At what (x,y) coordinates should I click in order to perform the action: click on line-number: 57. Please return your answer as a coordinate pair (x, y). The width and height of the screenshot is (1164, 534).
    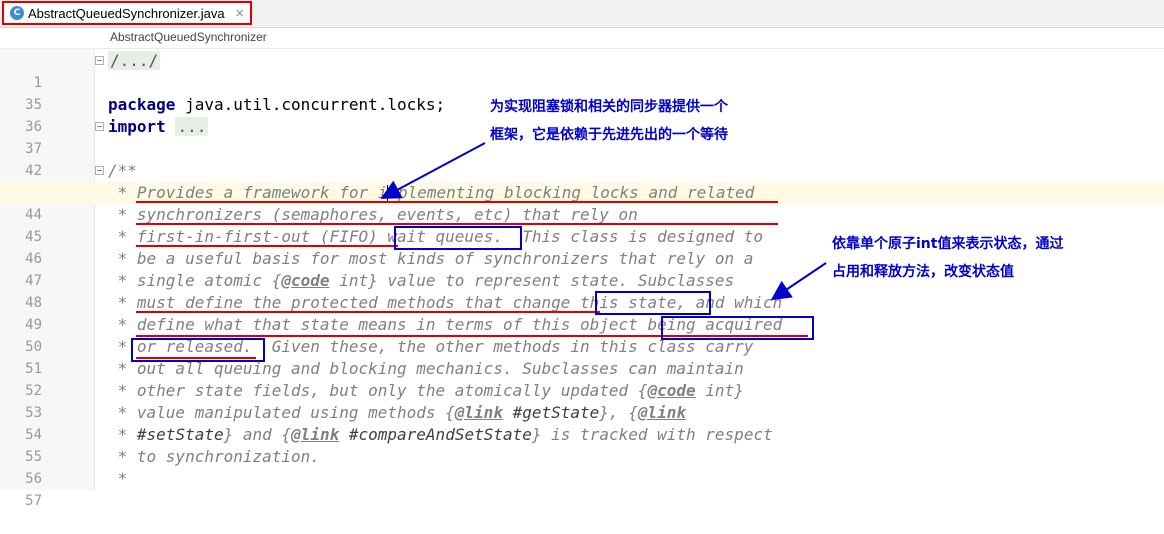
    Looking at the image, I should click on (33, 501).